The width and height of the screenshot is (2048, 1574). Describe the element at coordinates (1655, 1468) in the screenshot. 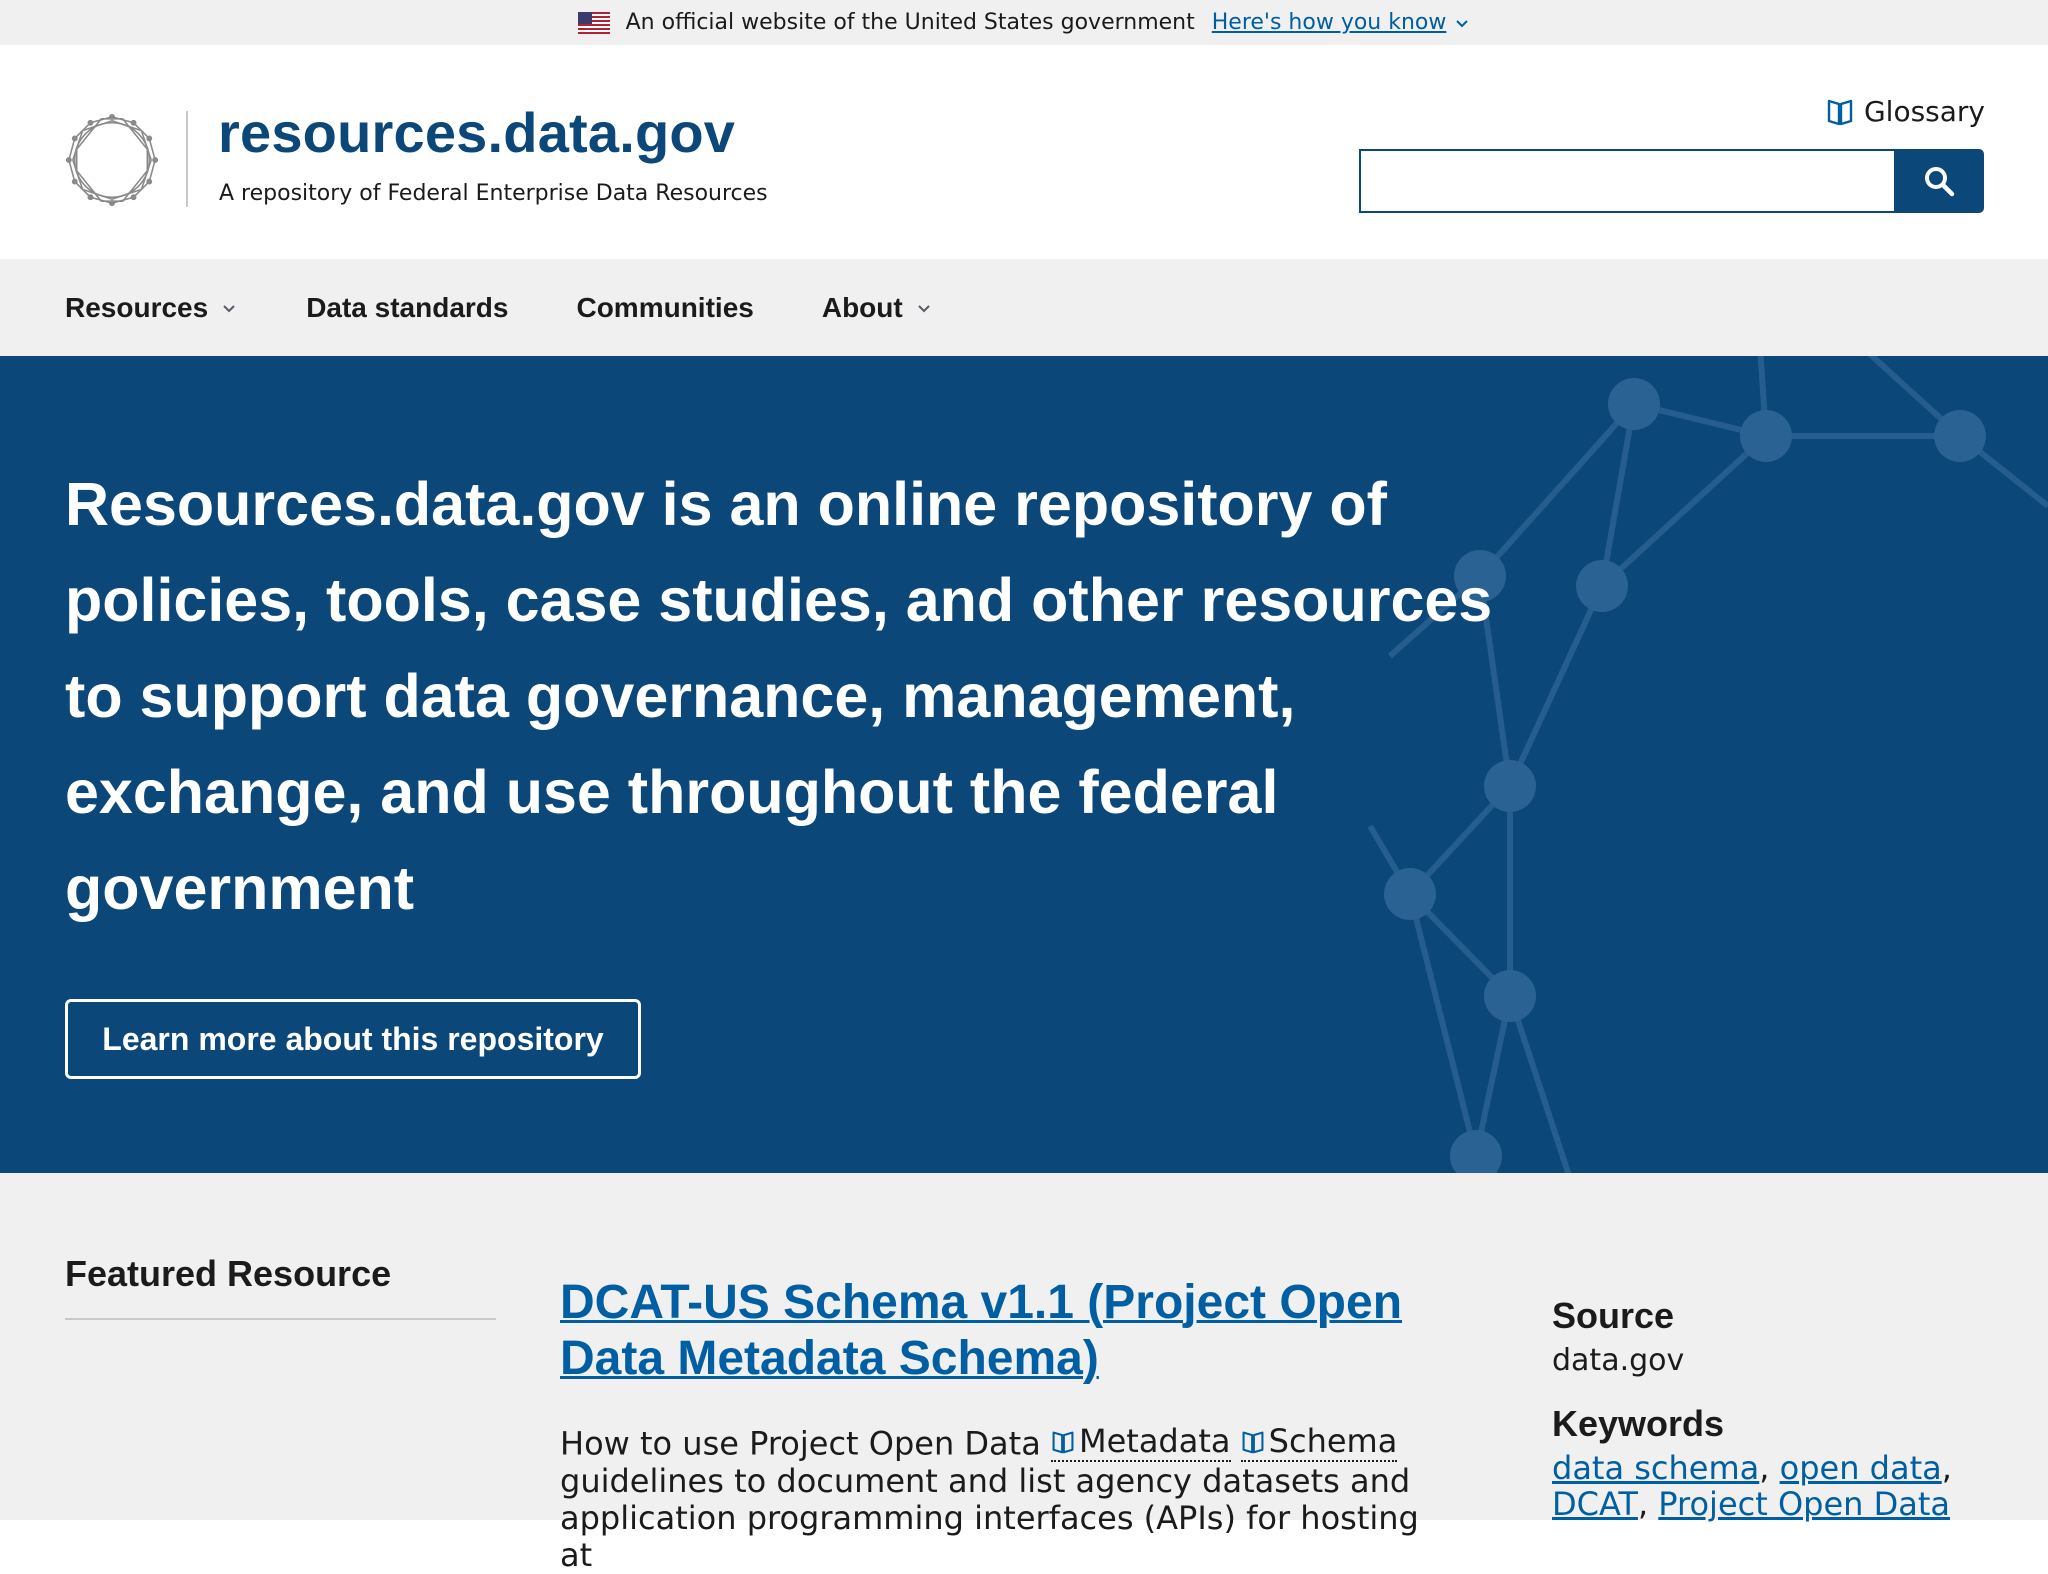

I see `keyword-link: data schema` at that location.